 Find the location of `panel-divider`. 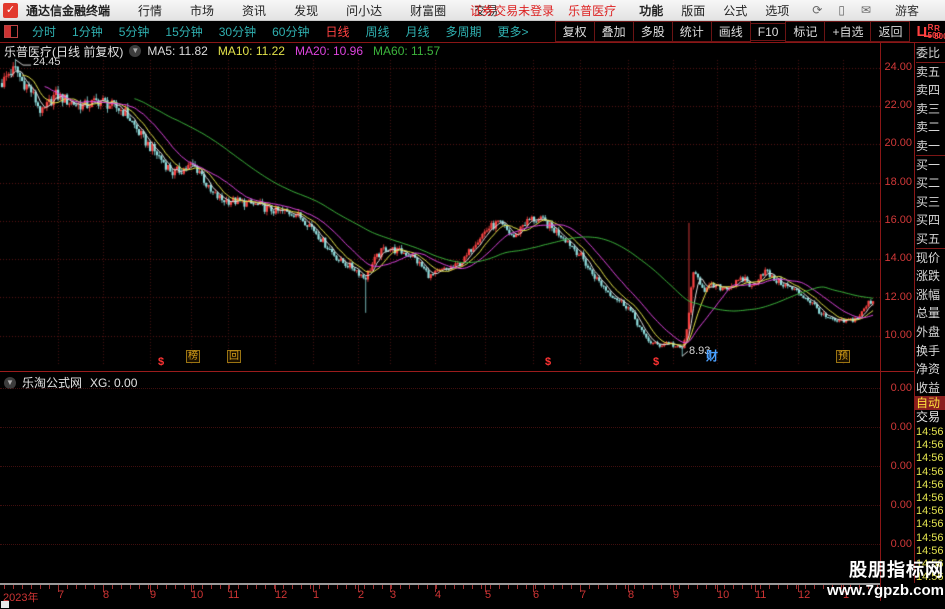

panel-divider is located at coordinates (457, 371).